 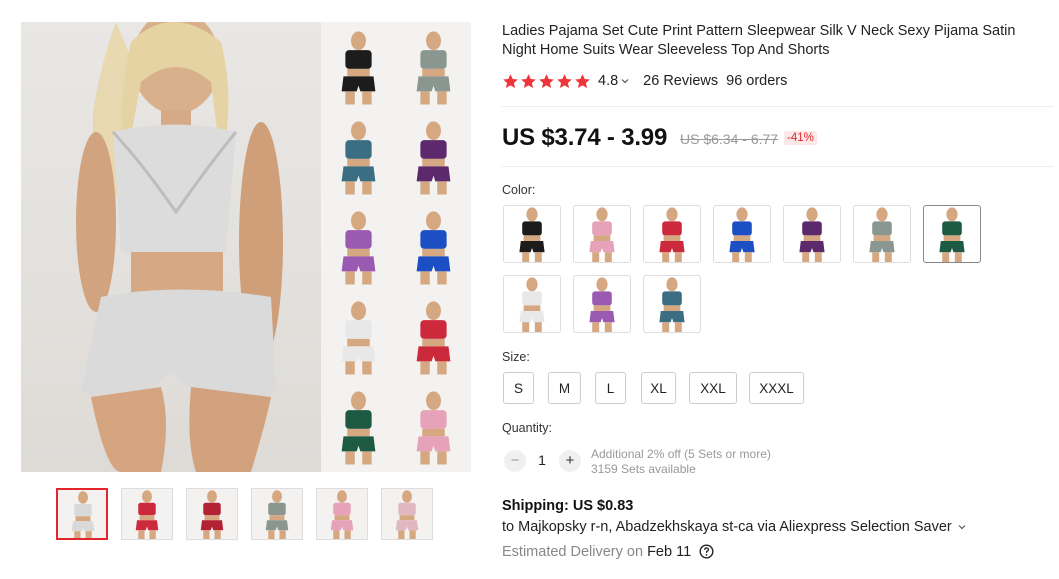 I want to click on size-option-xl: XL, so click(x=658, y=388).